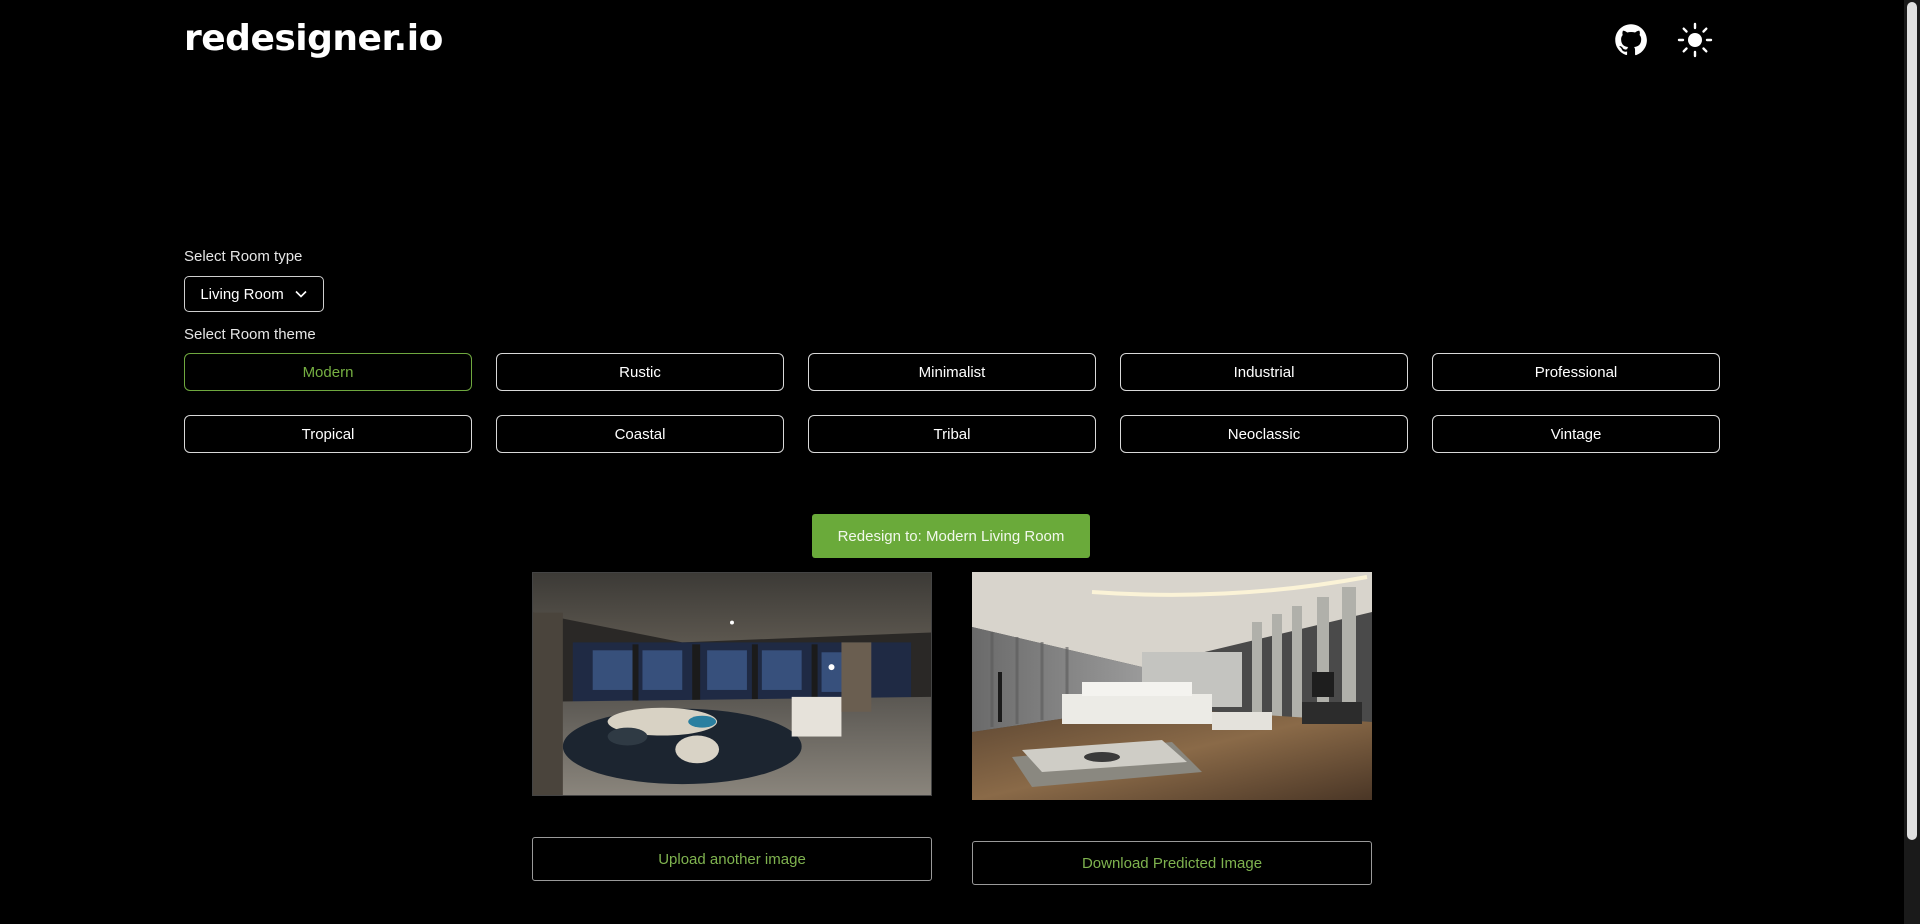 Image resolution: width=1920 pixels, height=924 pixels. Describe the element at coordinates (328, 372) in the screenshot. I see `theme-button-modern: Modern` at that location.